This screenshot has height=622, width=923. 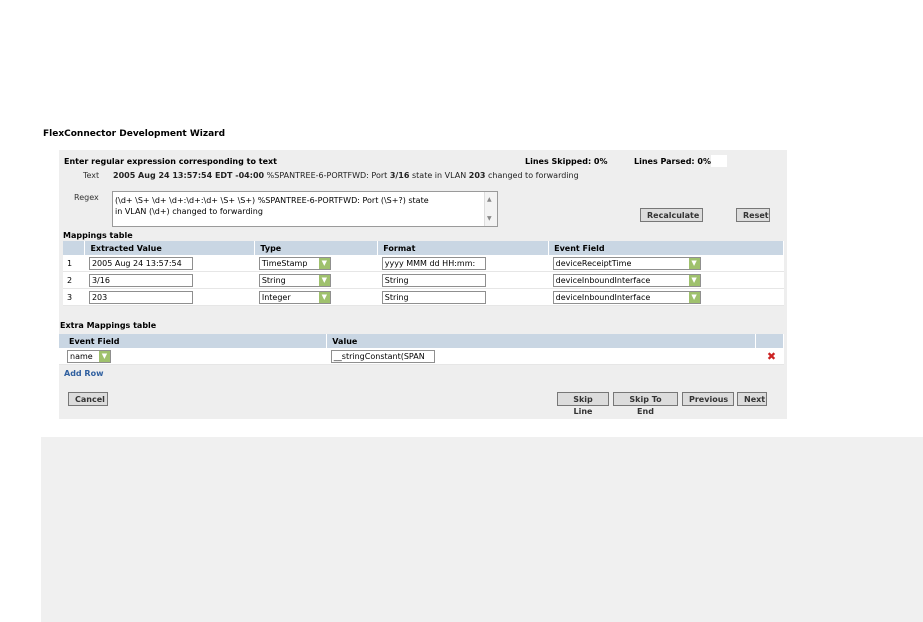 I want to click on col-action-header, so click(x=769, y=341).